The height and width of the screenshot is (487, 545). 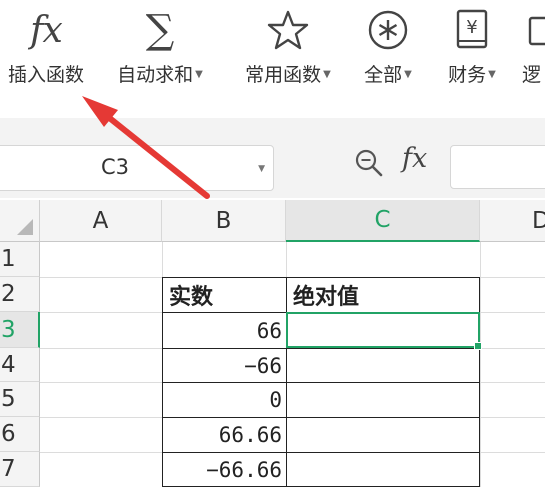 I want to click on row-header-6: 6, so click(x=20, y=434).